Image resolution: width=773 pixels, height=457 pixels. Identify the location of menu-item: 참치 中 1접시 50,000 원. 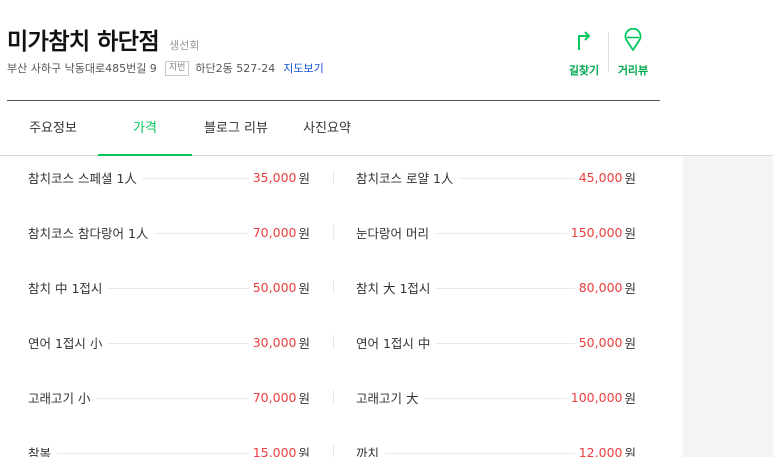
(169, 287).